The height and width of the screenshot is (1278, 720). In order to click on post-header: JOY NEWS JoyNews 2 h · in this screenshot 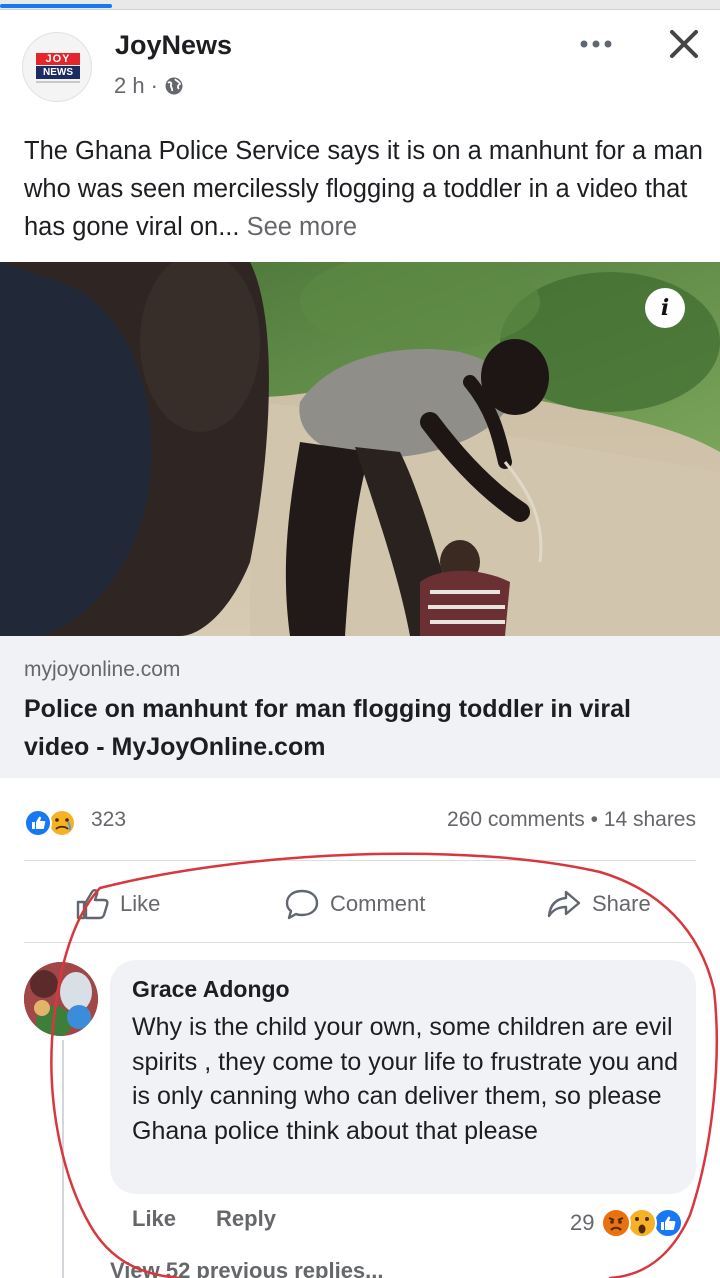, I will do `click(360, 60)`.